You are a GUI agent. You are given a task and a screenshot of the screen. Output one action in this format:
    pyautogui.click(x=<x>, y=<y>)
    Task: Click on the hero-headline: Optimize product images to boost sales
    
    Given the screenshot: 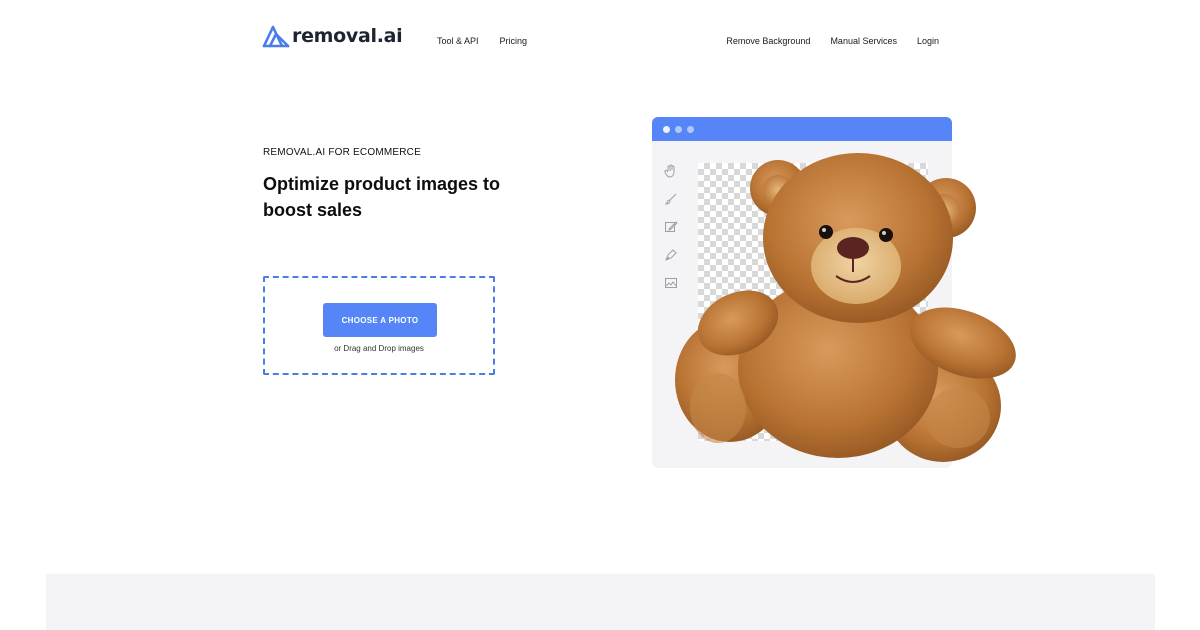 What is the action you would take?
    pyautogui.click(x=382, y=197)
    